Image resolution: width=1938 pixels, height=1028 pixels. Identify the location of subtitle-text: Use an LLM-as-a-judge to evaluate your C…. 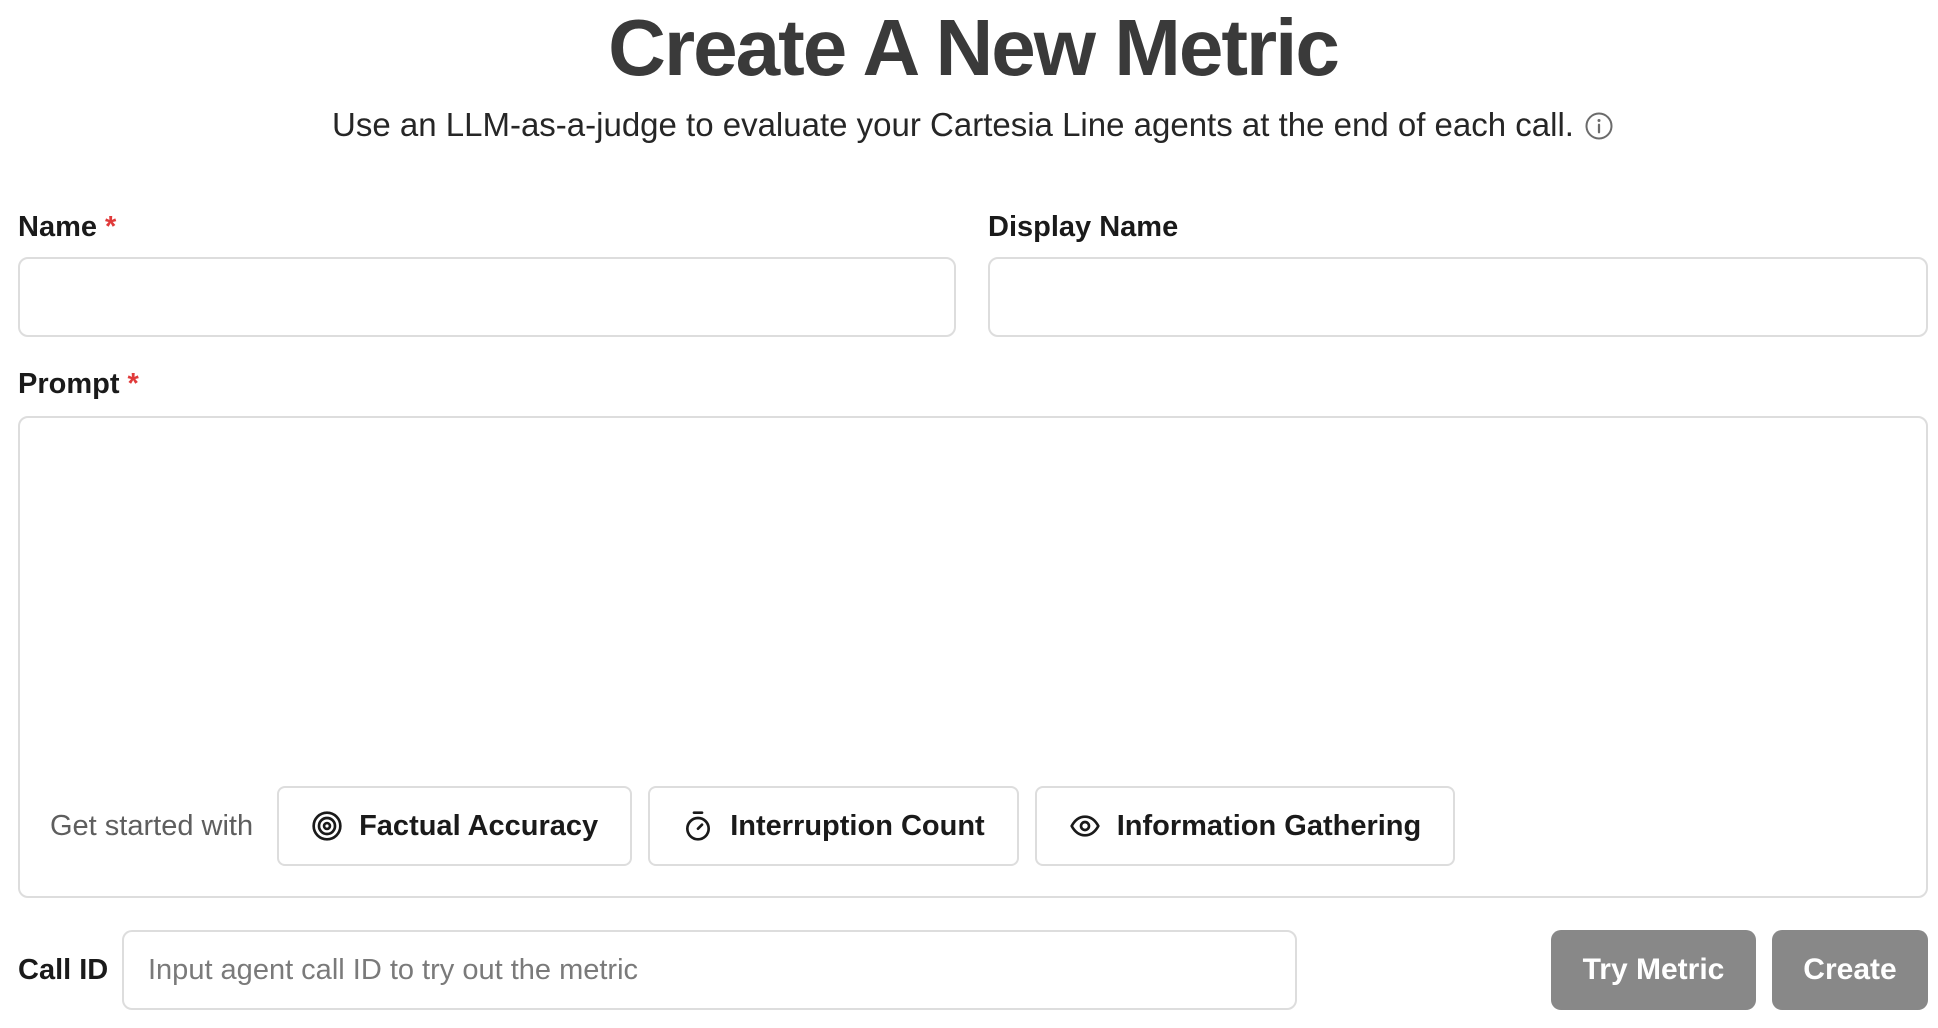
(953, 124).